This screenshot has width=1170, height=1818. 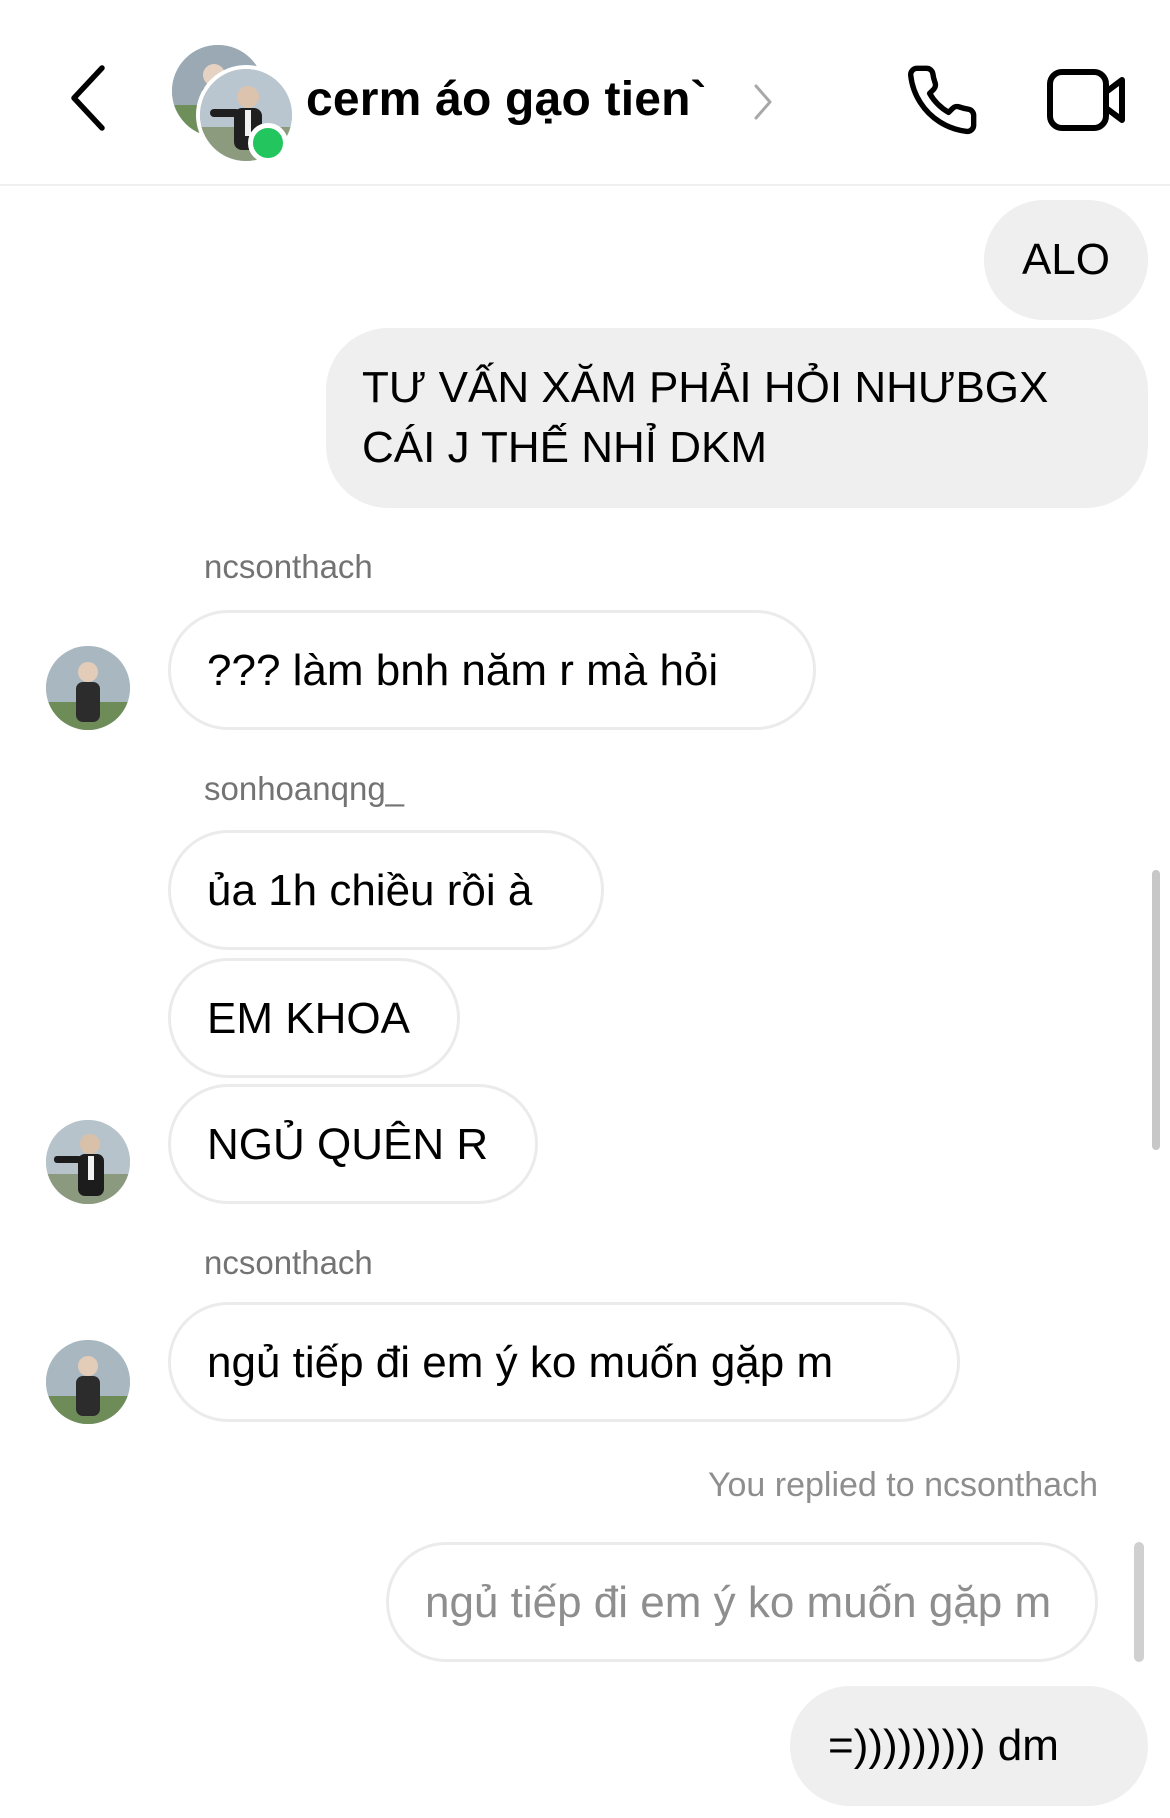 I want to click on quote-indicator-bar, so click(x=1139, y=1602).